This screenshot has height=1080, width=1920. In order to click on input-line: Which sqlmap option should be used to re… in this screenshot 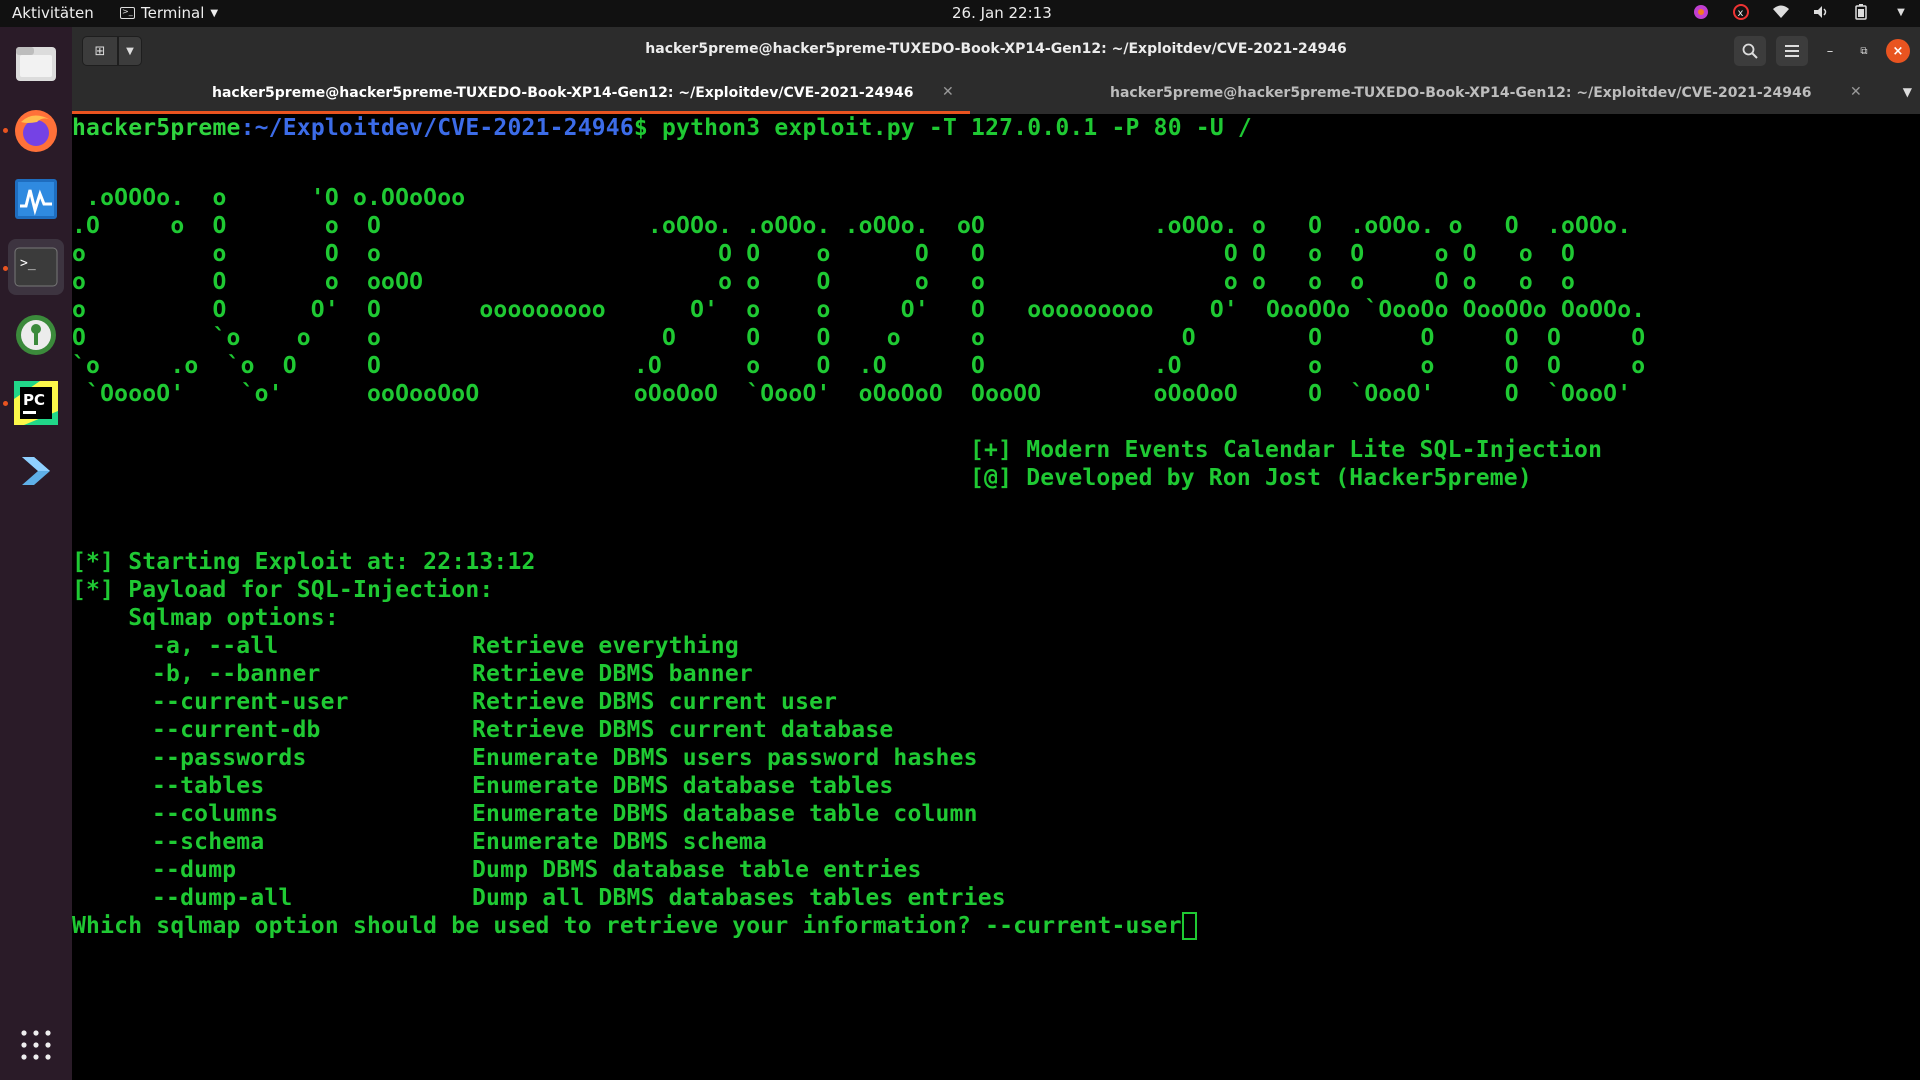, I will do `click(634, 926)`.